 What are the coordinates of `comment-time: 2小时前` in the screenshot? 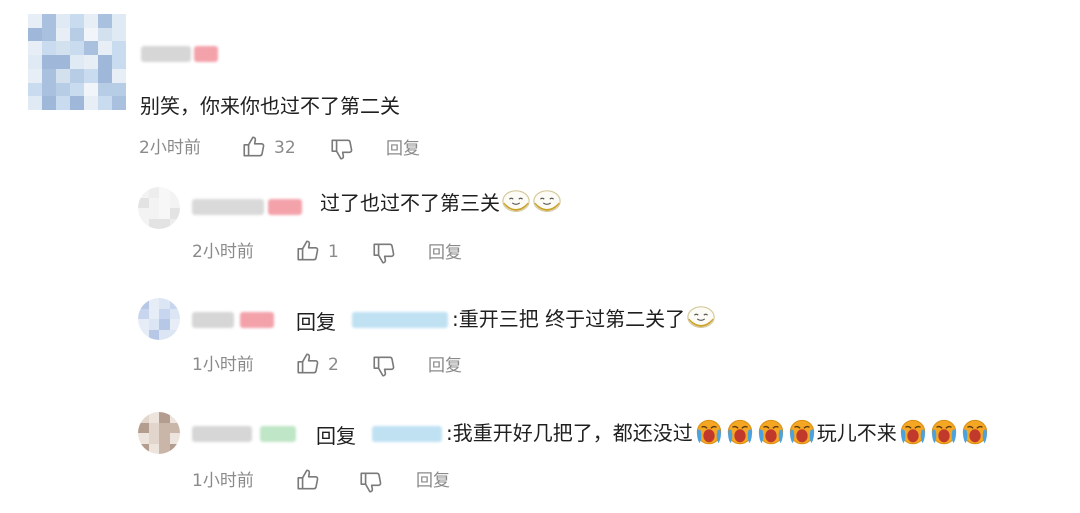 It's located at (170, 148).